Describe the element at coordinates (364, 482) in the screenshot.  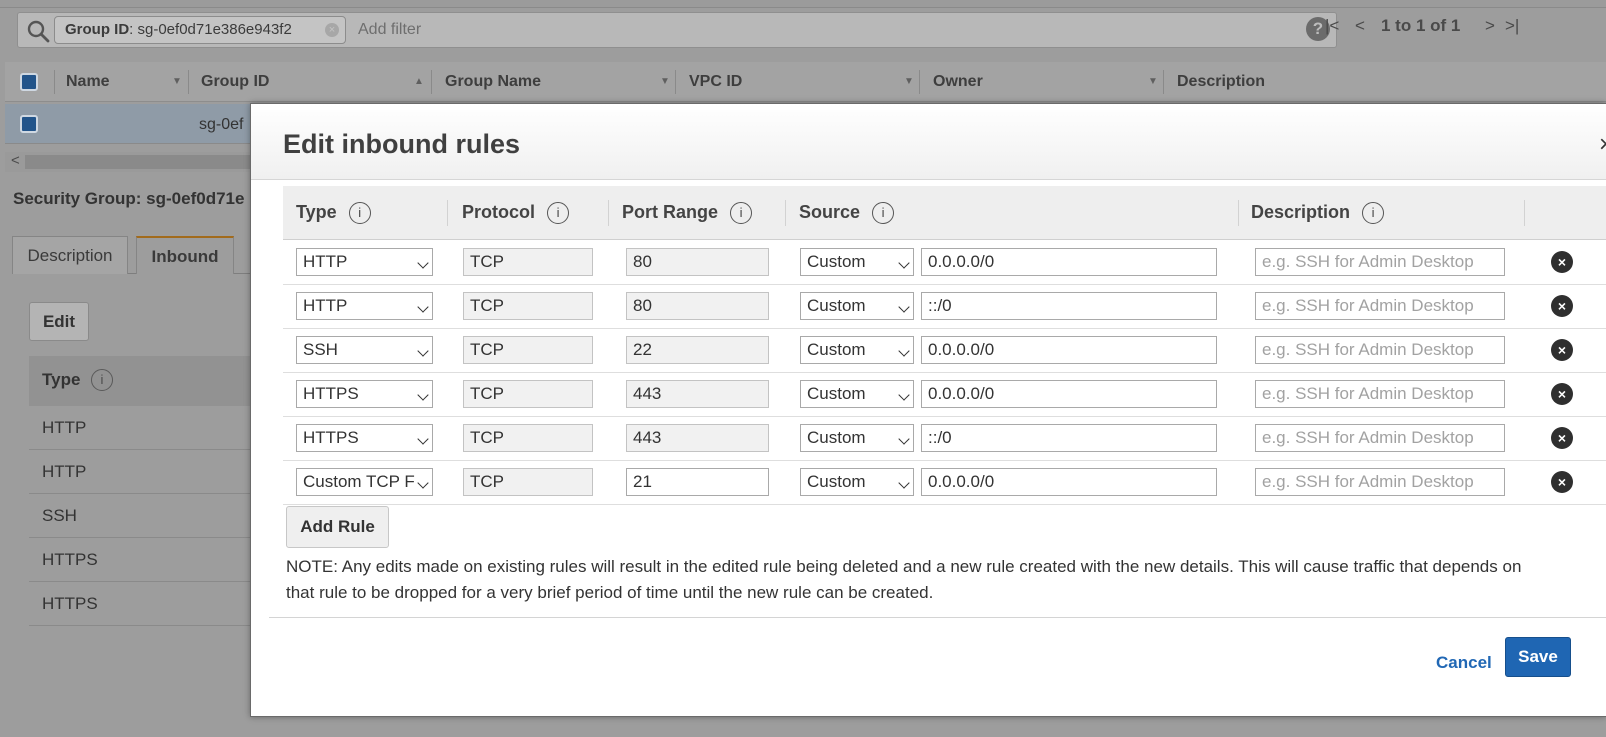
I see `type-select: Custom TCP F` at that location.